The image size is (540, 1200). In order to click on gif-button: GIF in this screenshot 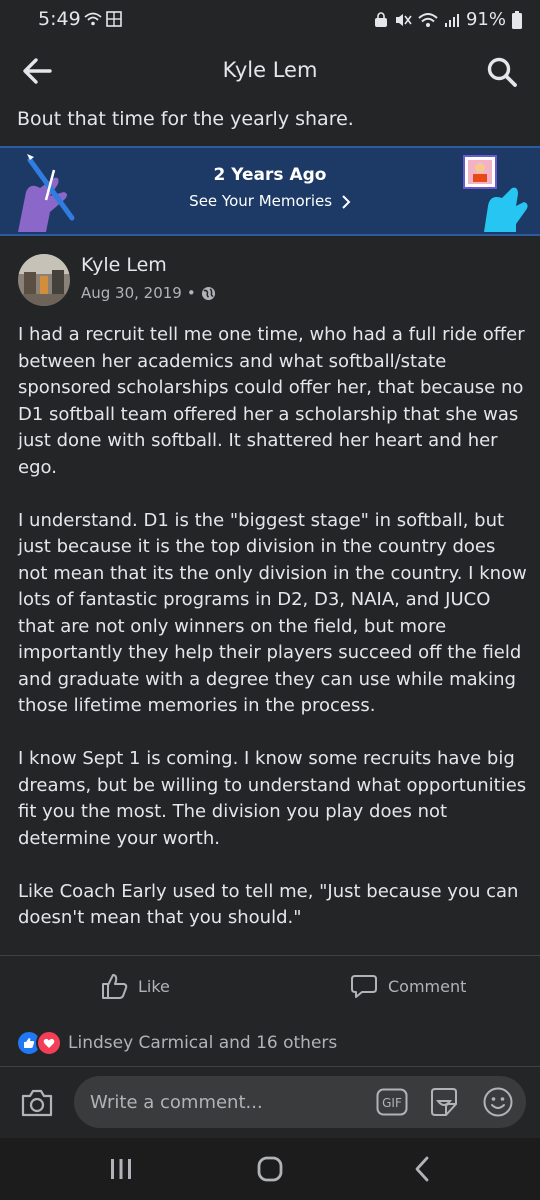, I will do `click(392, 1102)`.